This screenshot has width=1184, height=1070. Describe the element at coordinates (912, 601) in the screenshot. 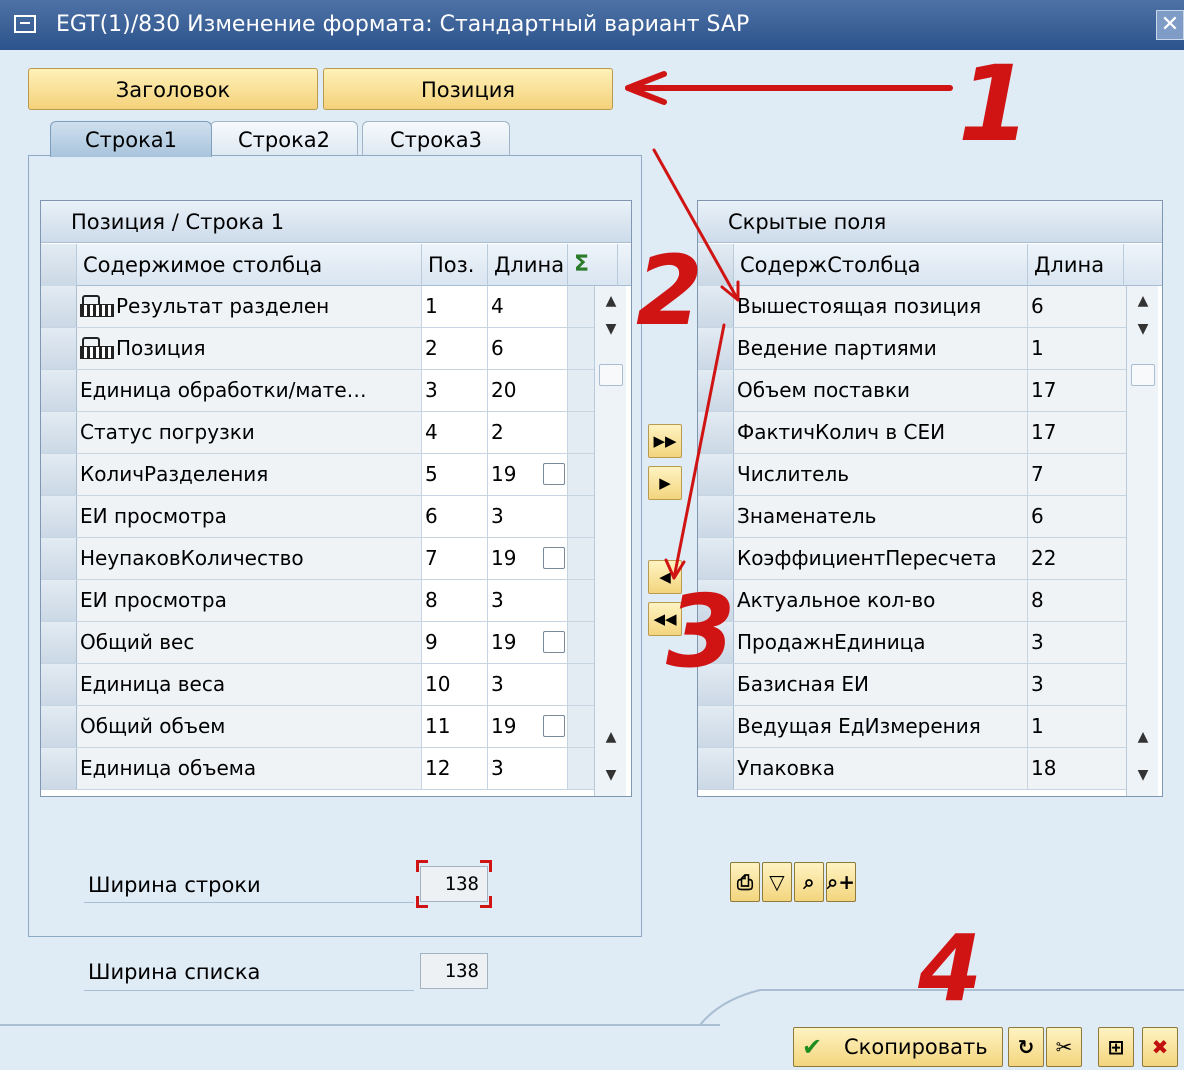

I see `table-row: Актуальное кол-во 8` at that location.